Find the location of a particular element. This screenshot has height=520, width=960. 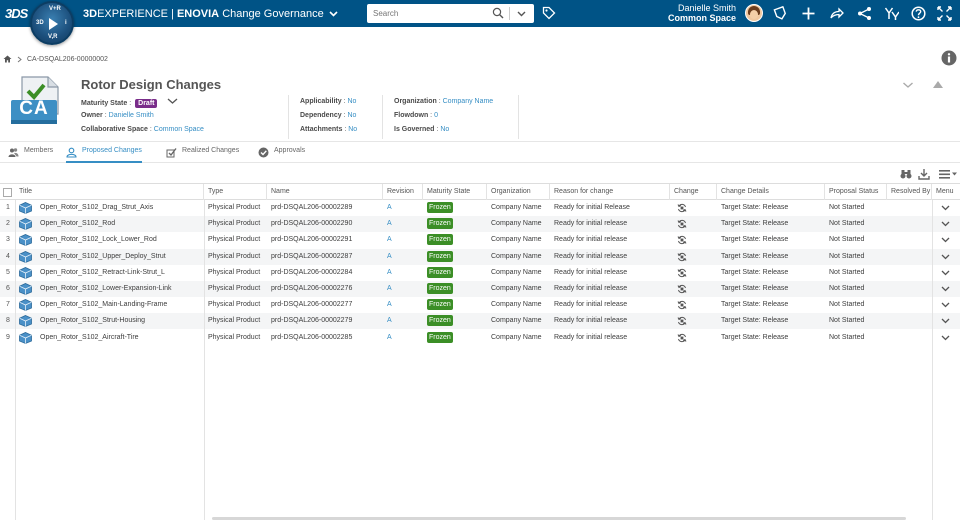

tab-members: Members is located at coordinates (30, 155).